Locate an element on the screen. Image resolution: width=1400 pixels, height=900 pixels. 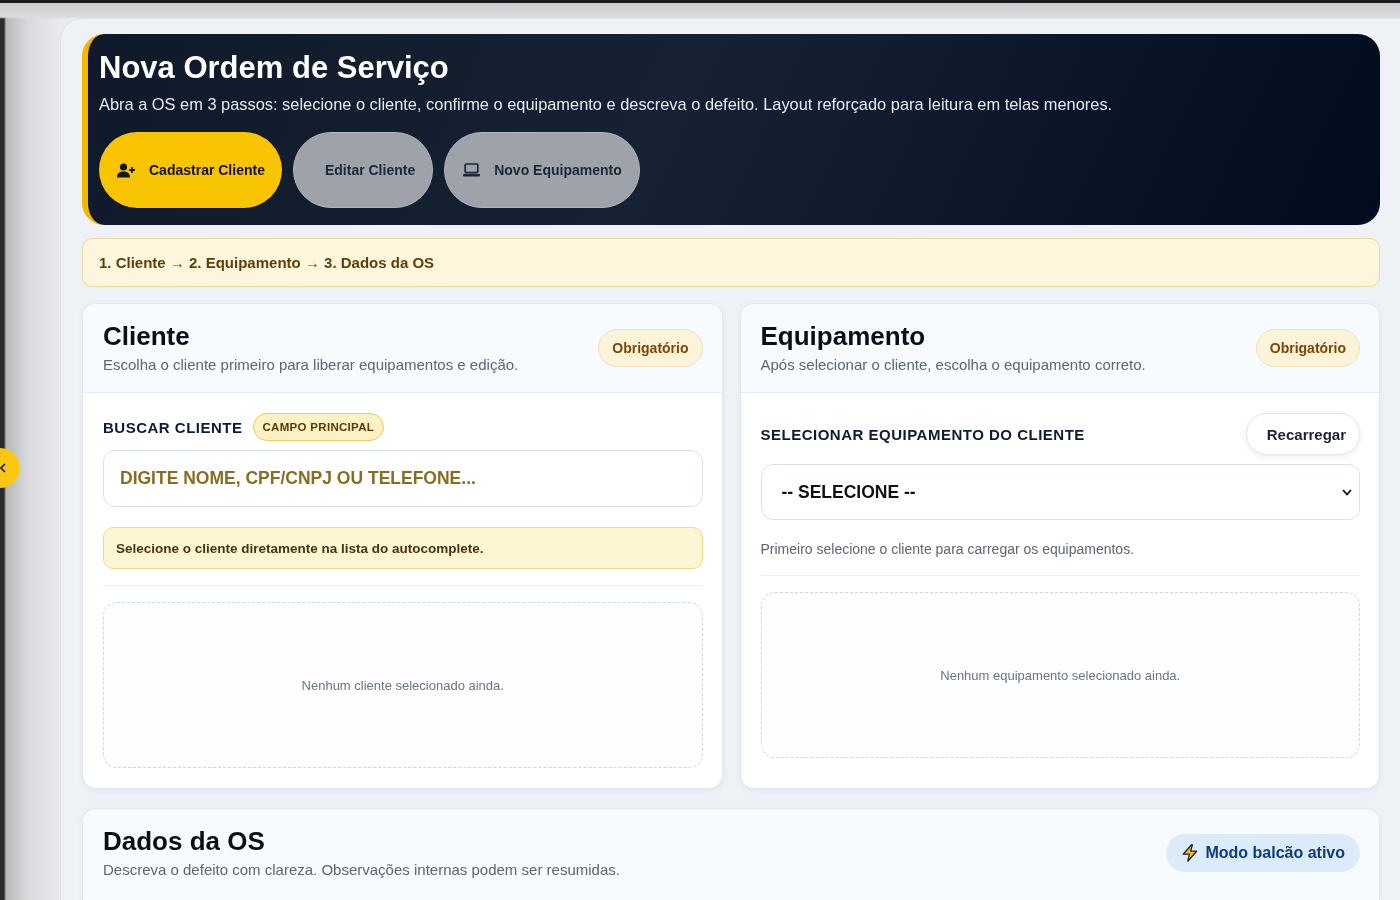
card-subtitle: Descreva o defeito com clareza. Observações internas podem ser resumidas. is located at coordinates (361, 870).